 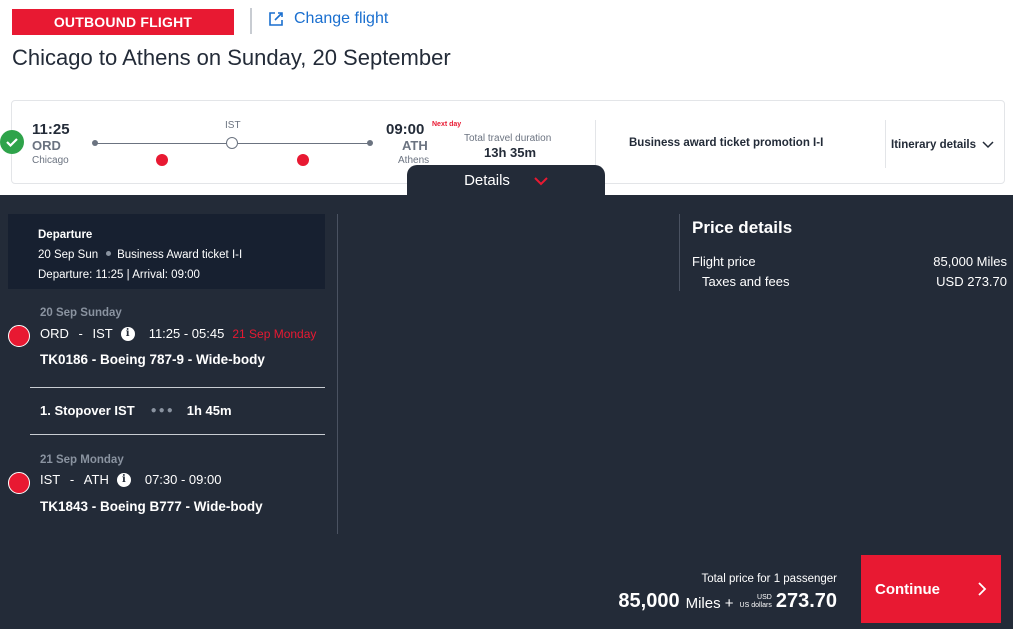 What do you see at coordinates (109, 253) in the screenshot?
I see `bullet-separator` at bounding box center [109, 253].